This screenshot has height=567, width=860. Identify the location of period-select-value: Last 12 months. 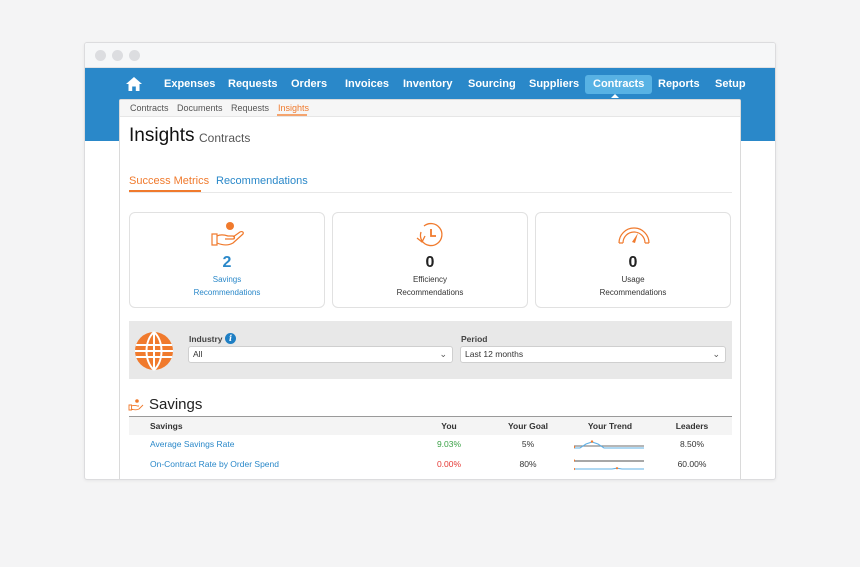
(494, 354).